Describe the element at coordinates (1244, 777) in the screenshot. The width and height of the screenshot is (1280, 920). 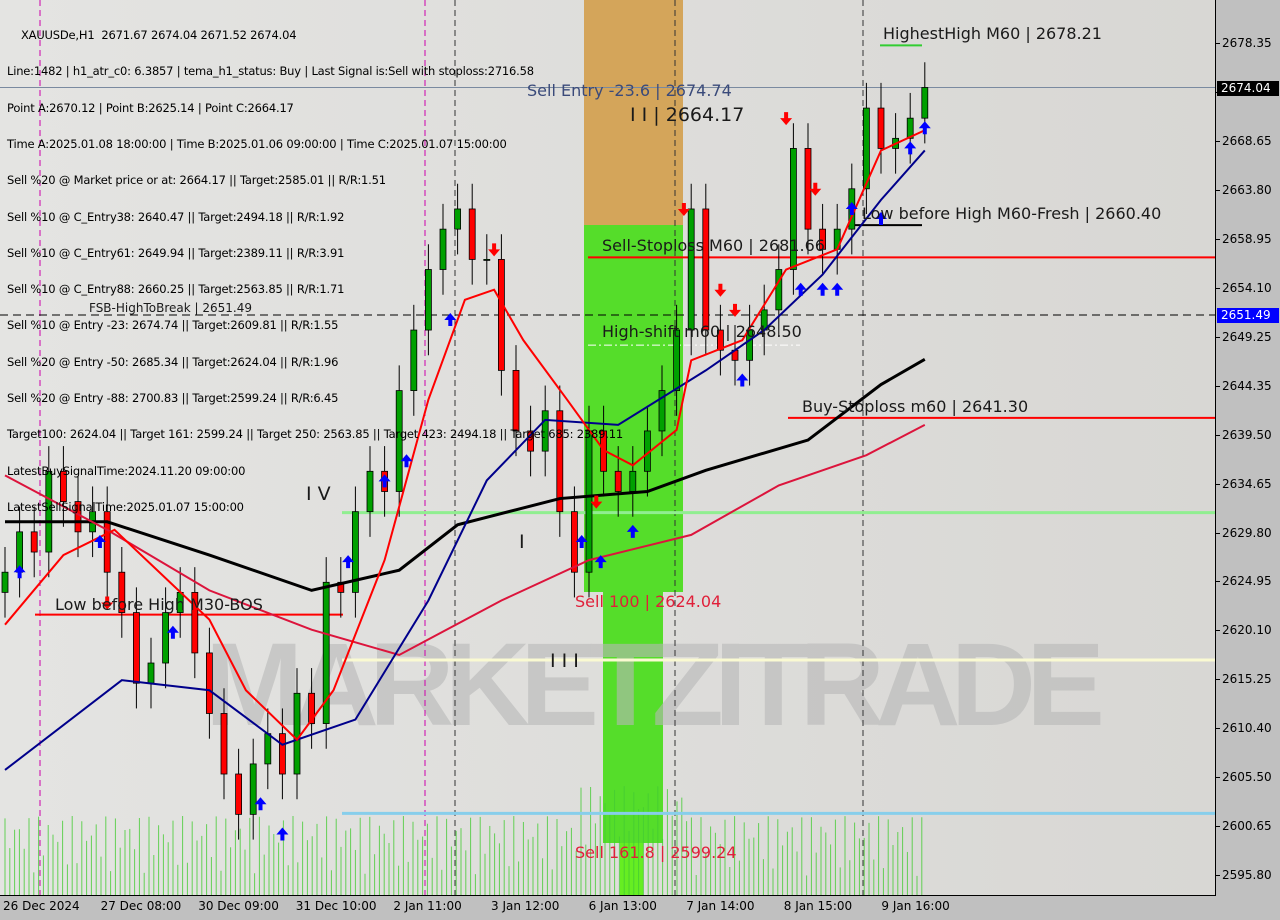
I see `price-tick-label: 2605.50` at that location.